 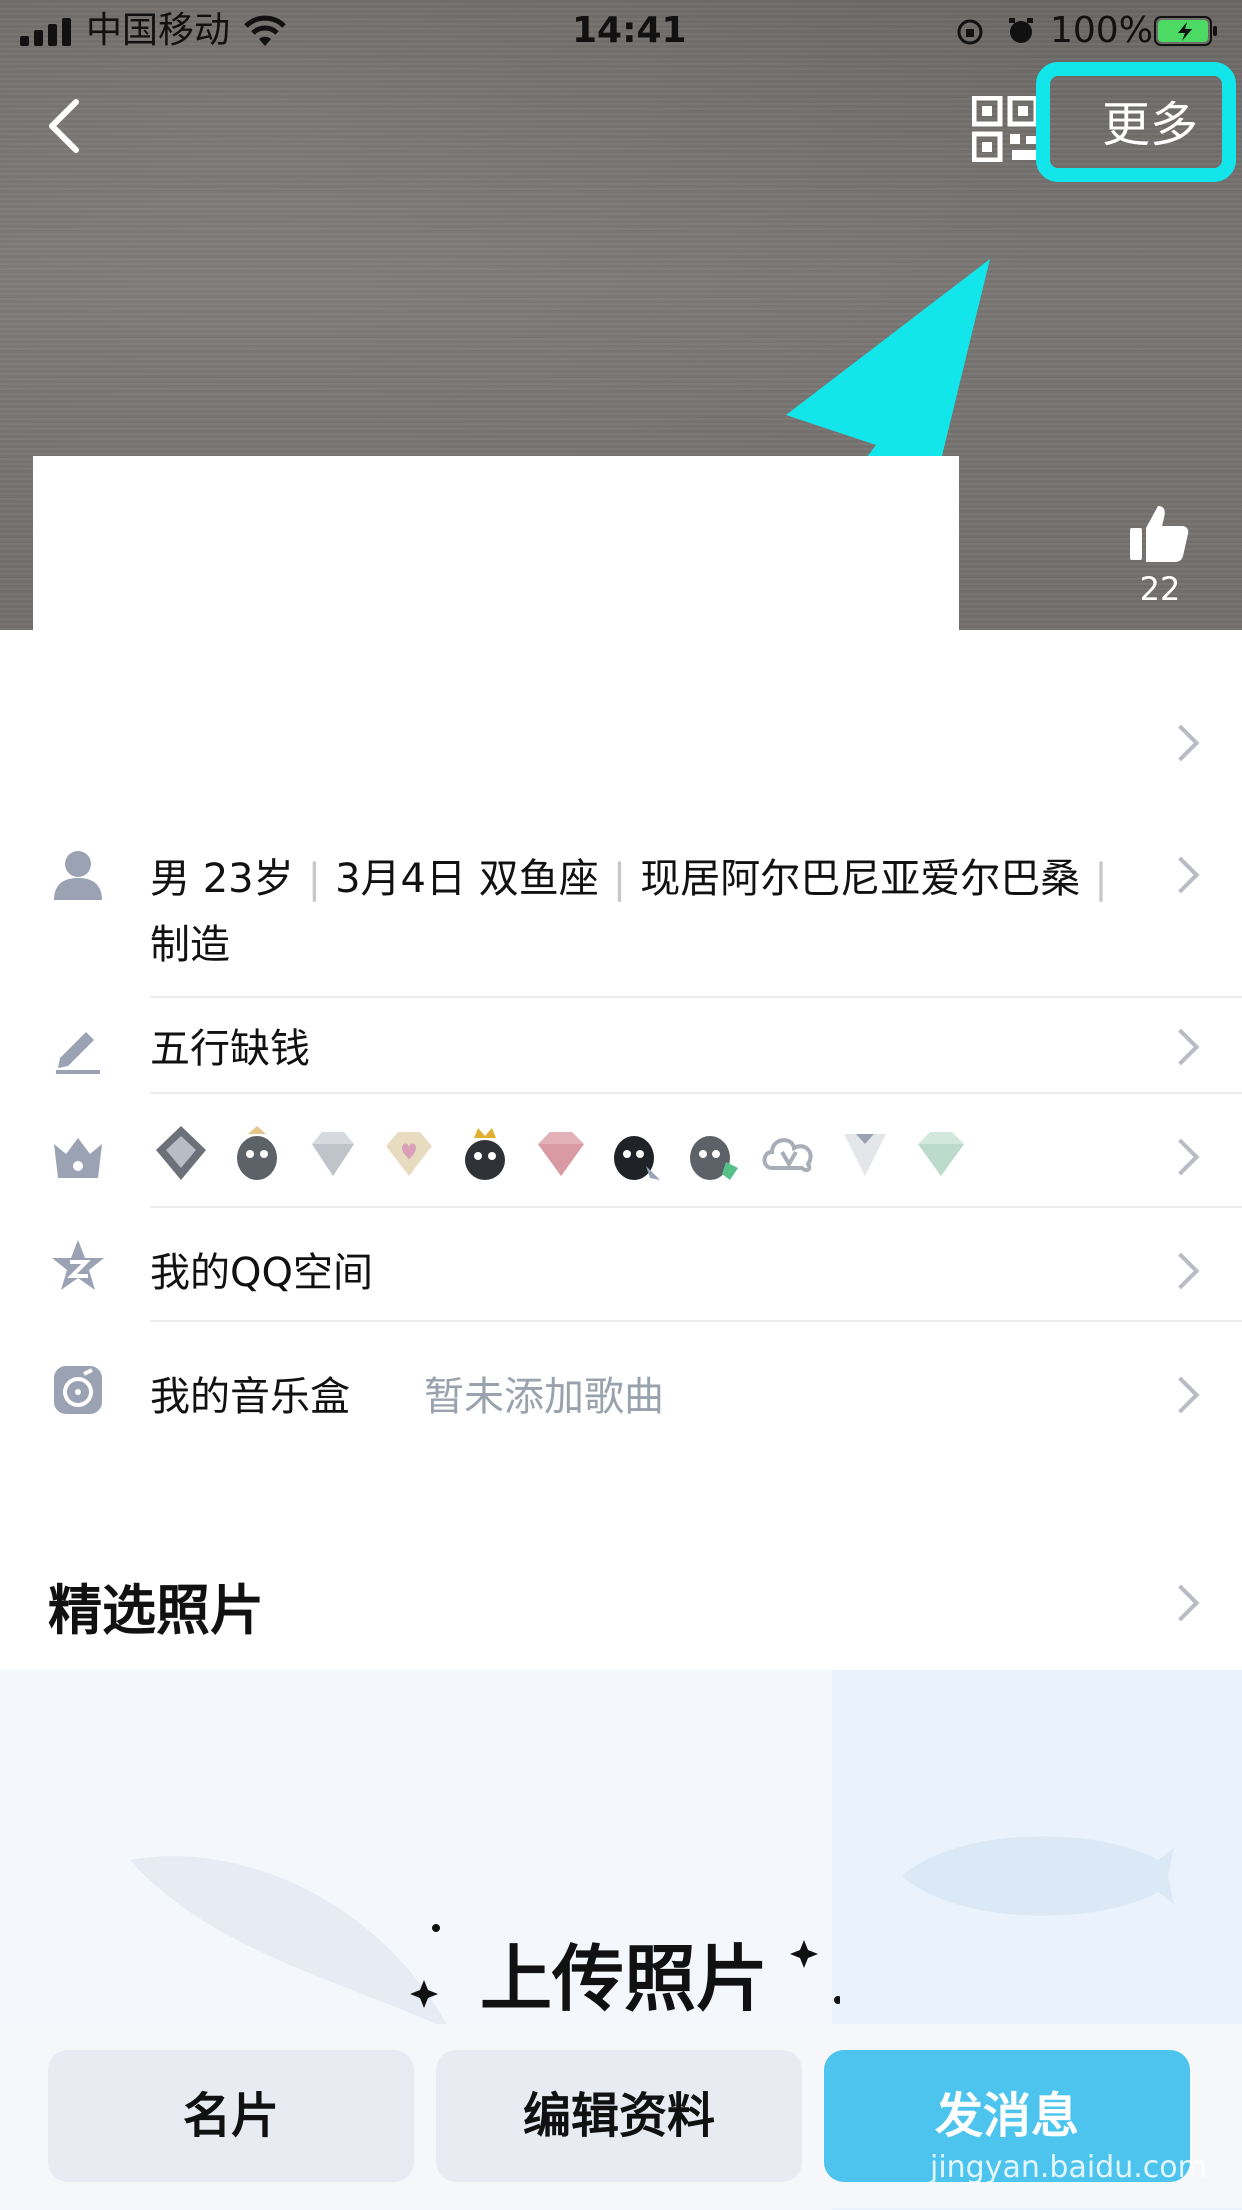 What do you see at coordinates (250, 1393) in the screenshot?
I see `music-box-label: 我的音乐盒` at bounding box center [250, 1393].